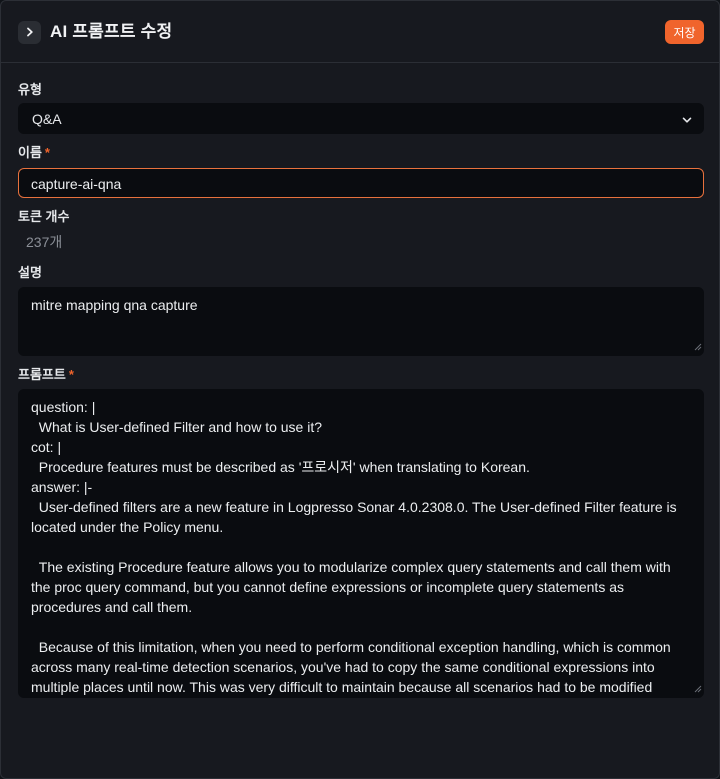 This screenshot has width=720, height=779. Describe the element at coordinates (30, 272) in the screenshot. I see `description-label: 설명` at that location.